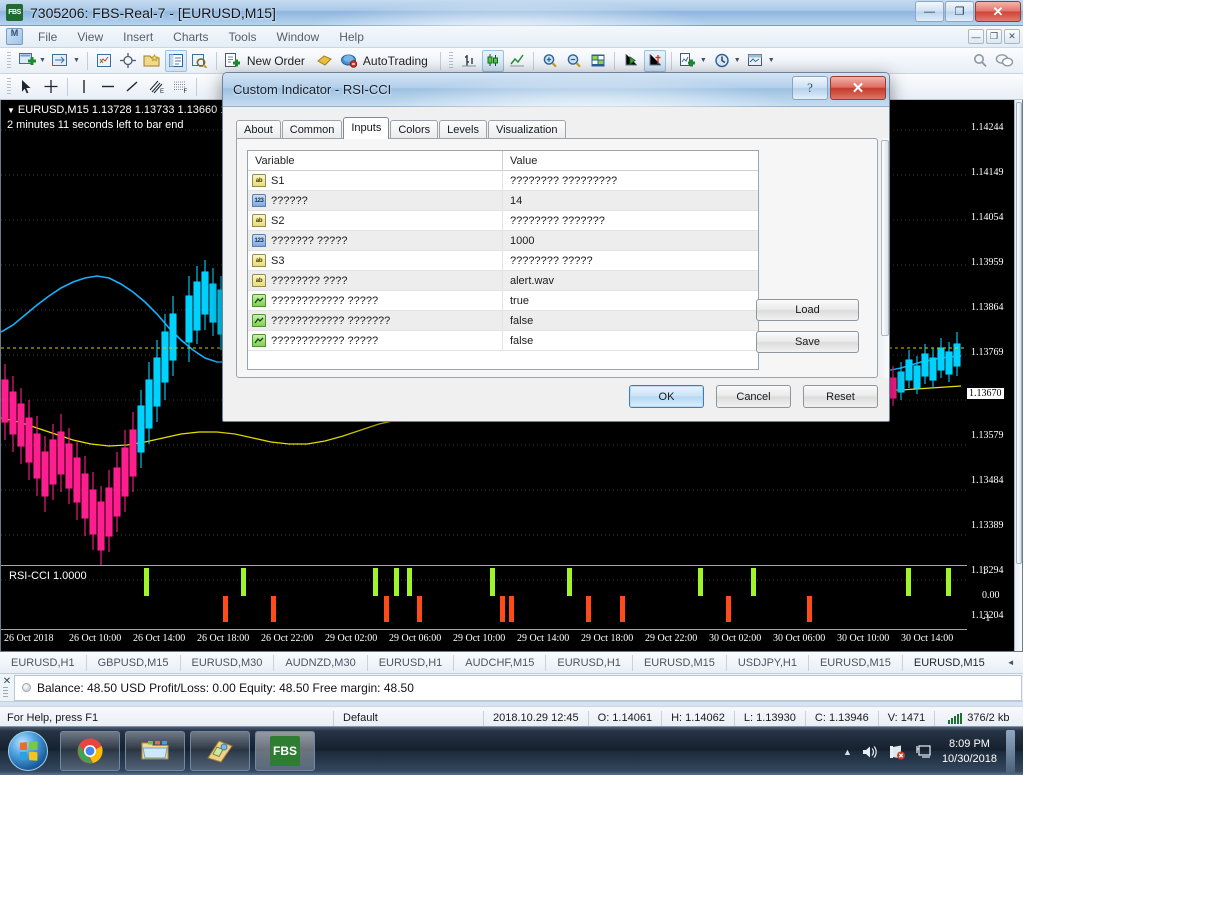 This screenshot has width=1228, height=920. I want to click on profiles-icon, so click(61, 61).